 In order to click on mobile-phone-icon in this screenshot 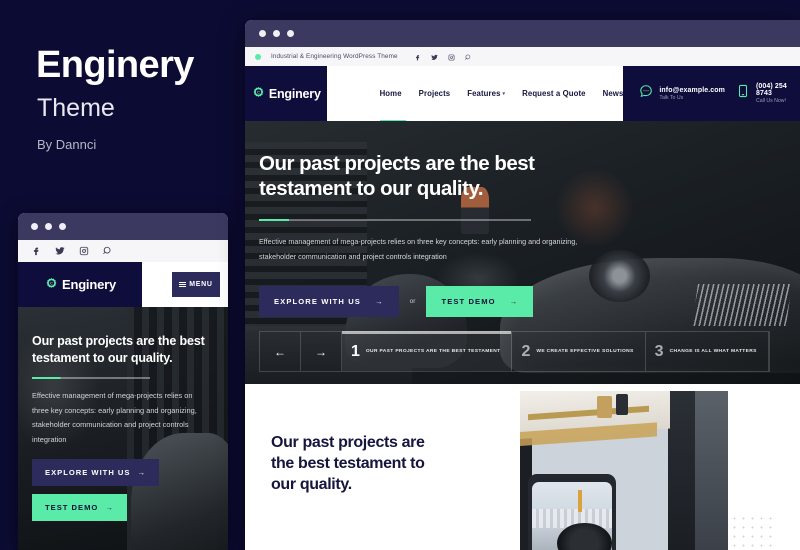, I will do `click(743, 93)`.